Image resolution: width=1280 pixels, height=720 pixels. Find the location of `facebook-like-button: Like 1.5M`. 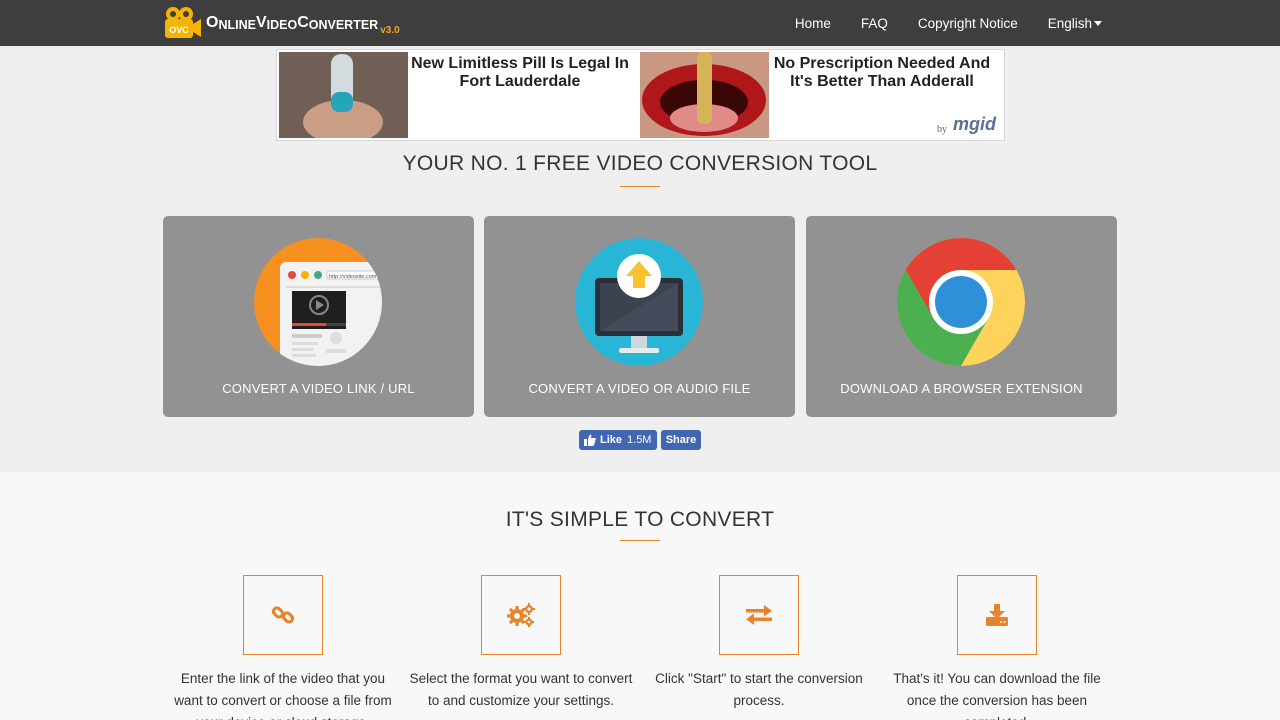

facebook-like-button: Like 1.5M is located at coordinates (618, 440).